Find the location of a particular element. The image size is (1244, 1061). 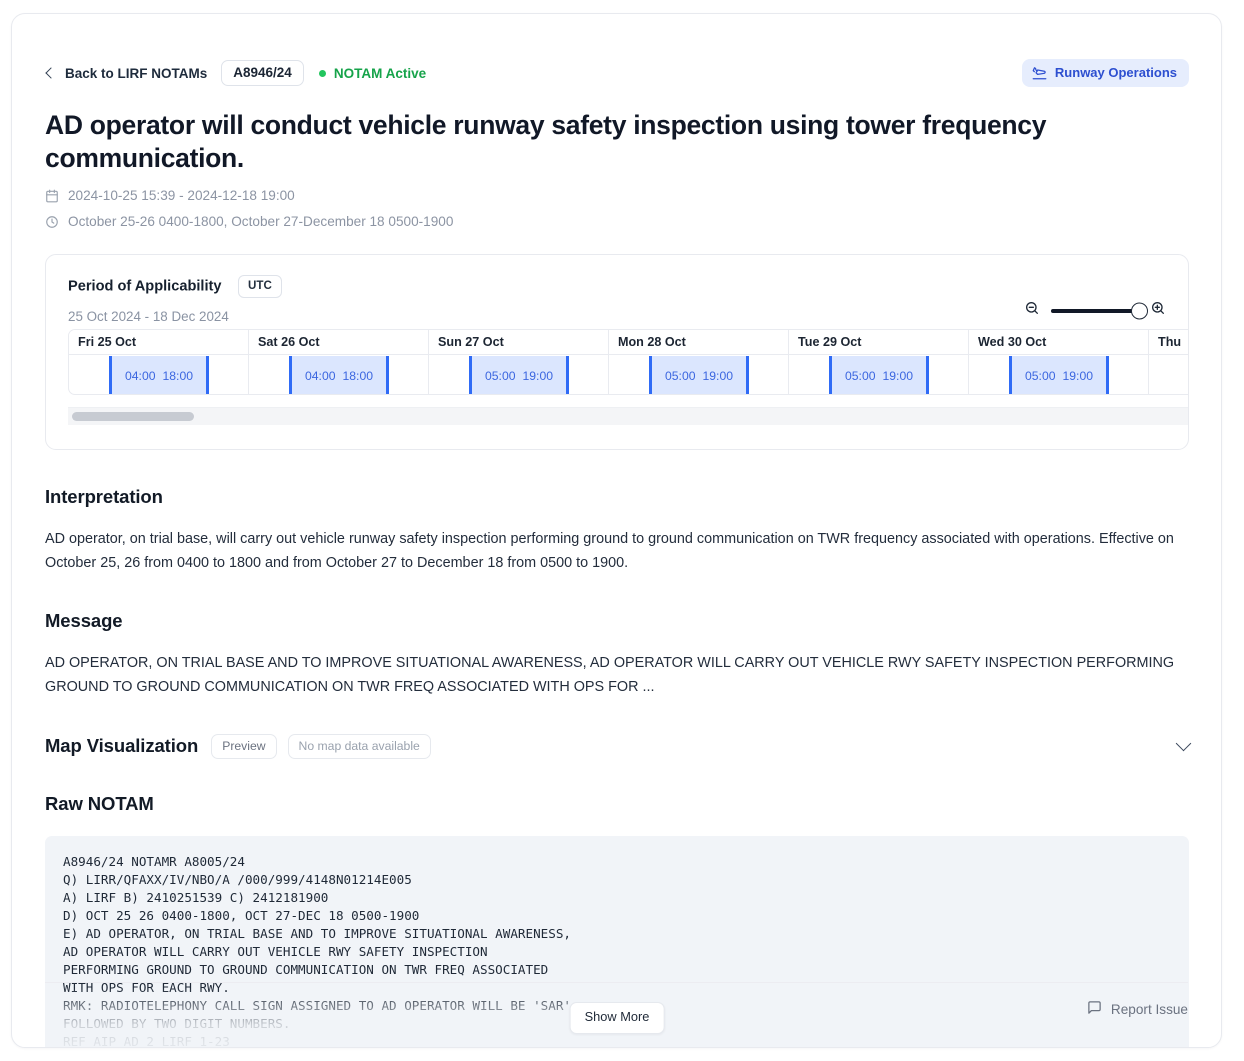

timeline-scrollbar-thumb is located at coordinates (133, 417).